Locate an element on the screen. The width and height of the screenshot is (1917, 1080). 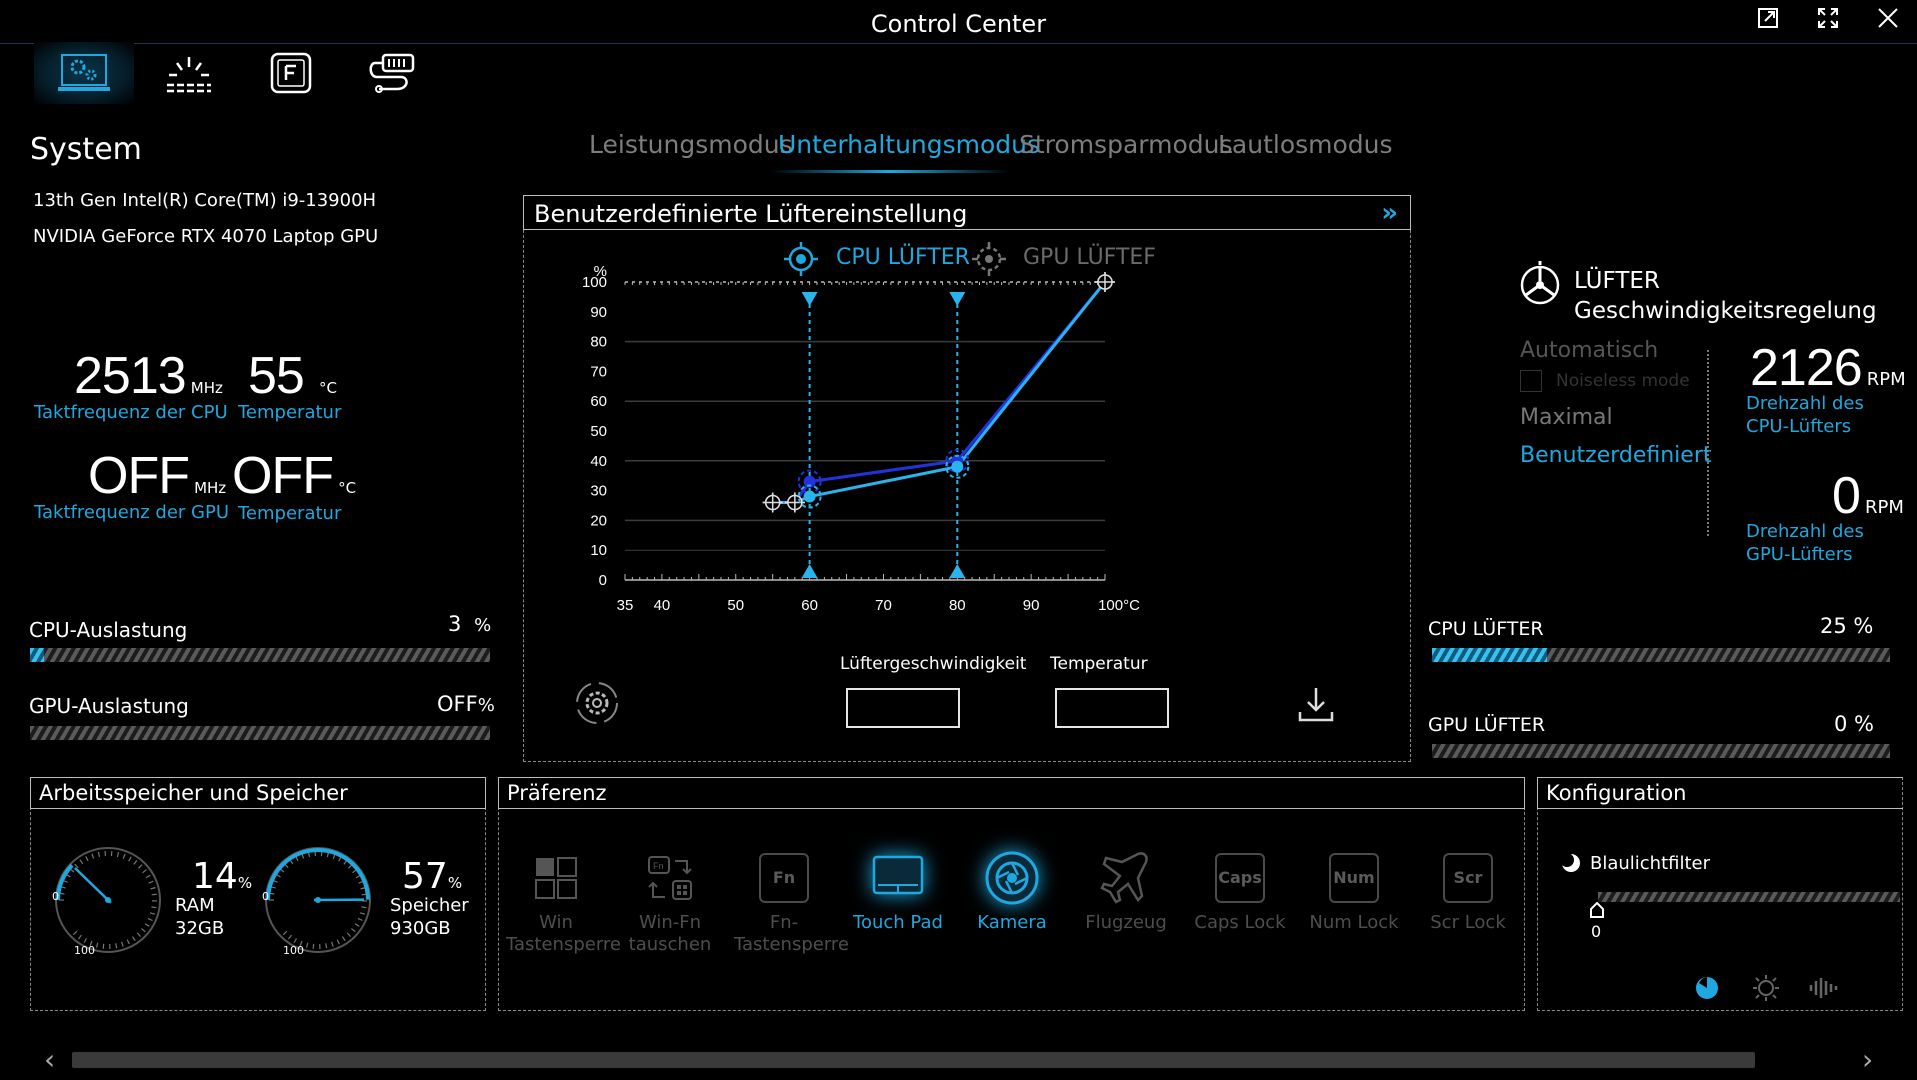
tab-lautlosmodus: Lautlosmodus is located at coordinates (1305, 144).